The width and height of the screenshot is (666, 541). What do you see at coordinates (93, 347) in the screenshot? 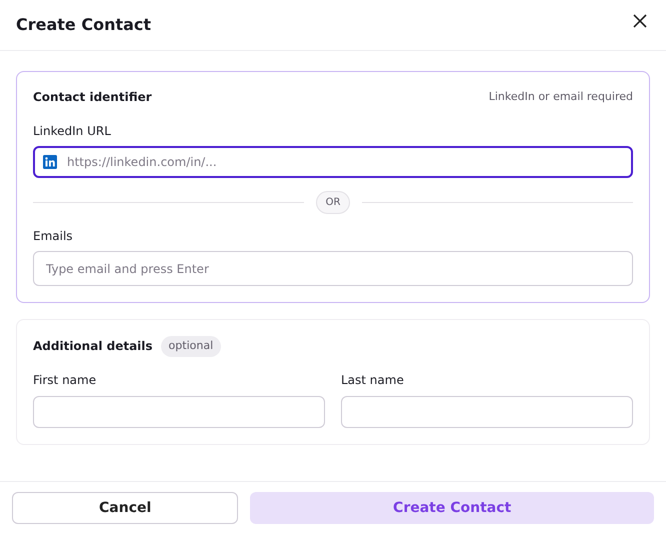
I see `section-title: Additional details` at bounding box center [93, 347].